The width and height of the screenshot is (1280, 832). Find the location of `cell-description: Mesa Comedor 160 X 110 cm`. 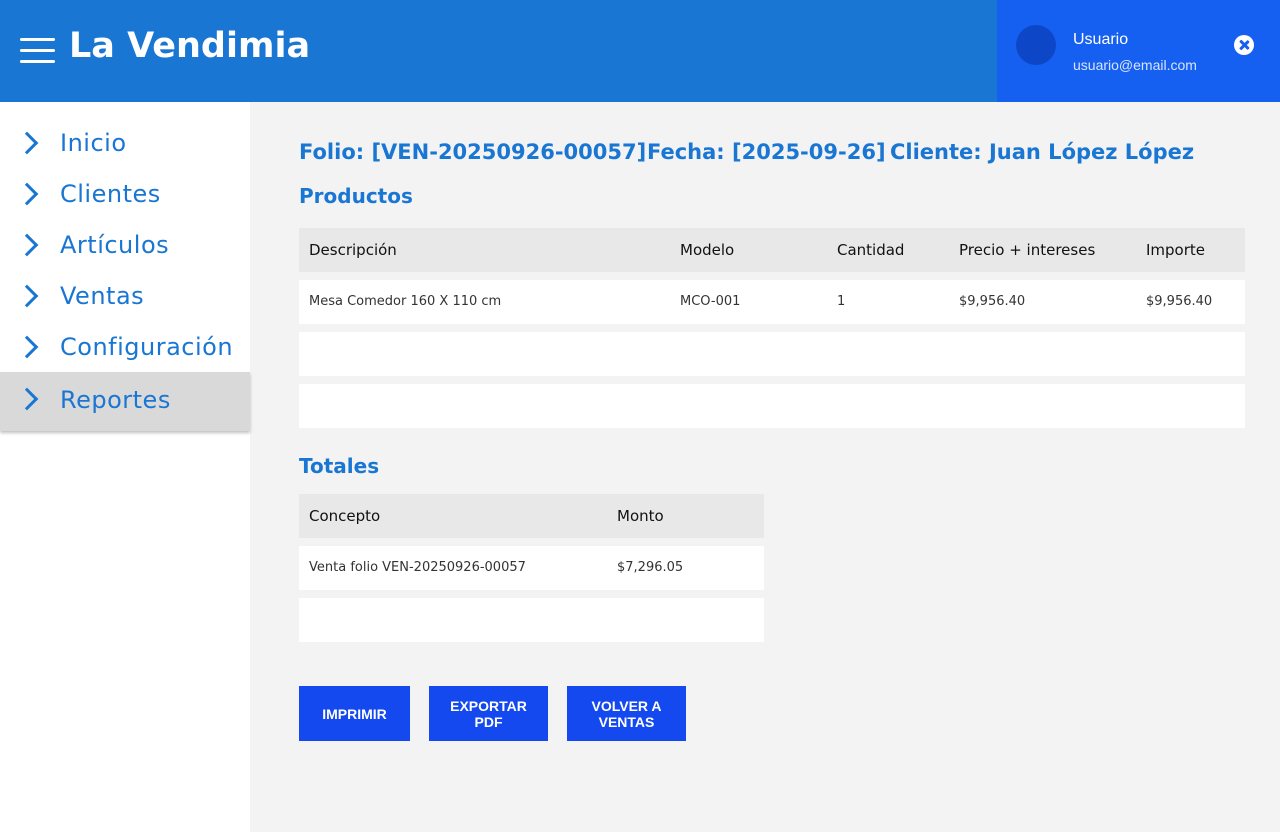

cell-description: Mesa Comedor 160 X 110 cm is located at coordinates (405, 301).